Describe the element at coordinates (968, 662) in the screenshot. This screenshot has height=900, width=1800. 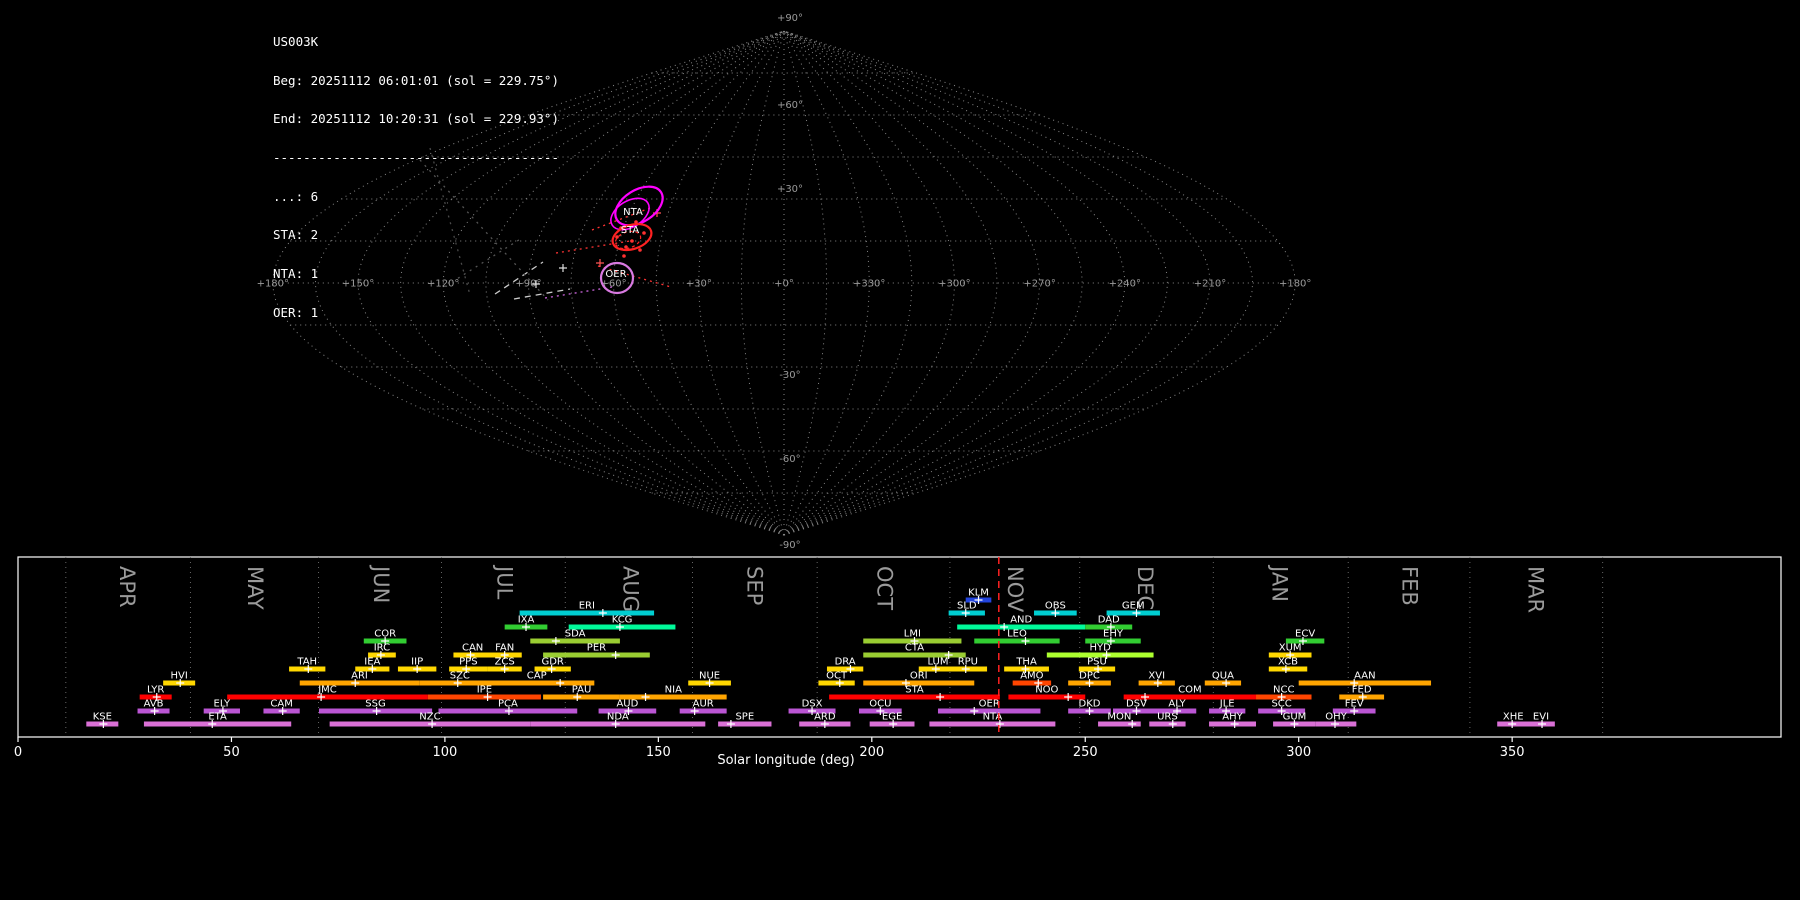
I see `shower-bar-label-RPU: RPU` at that location.